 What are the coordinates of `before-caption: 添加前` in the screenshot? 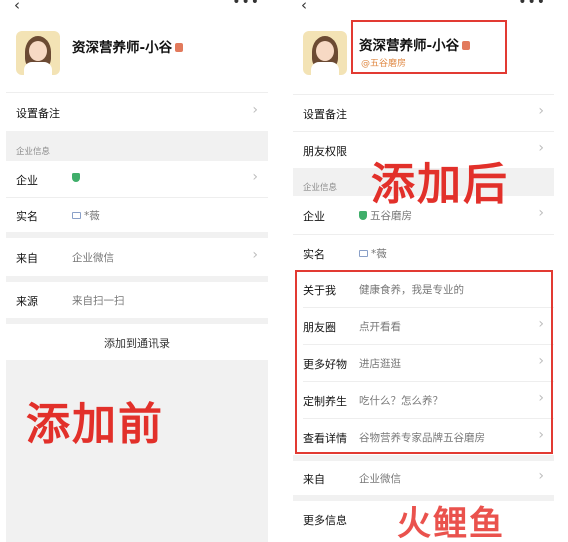 It's located at (95, 424).